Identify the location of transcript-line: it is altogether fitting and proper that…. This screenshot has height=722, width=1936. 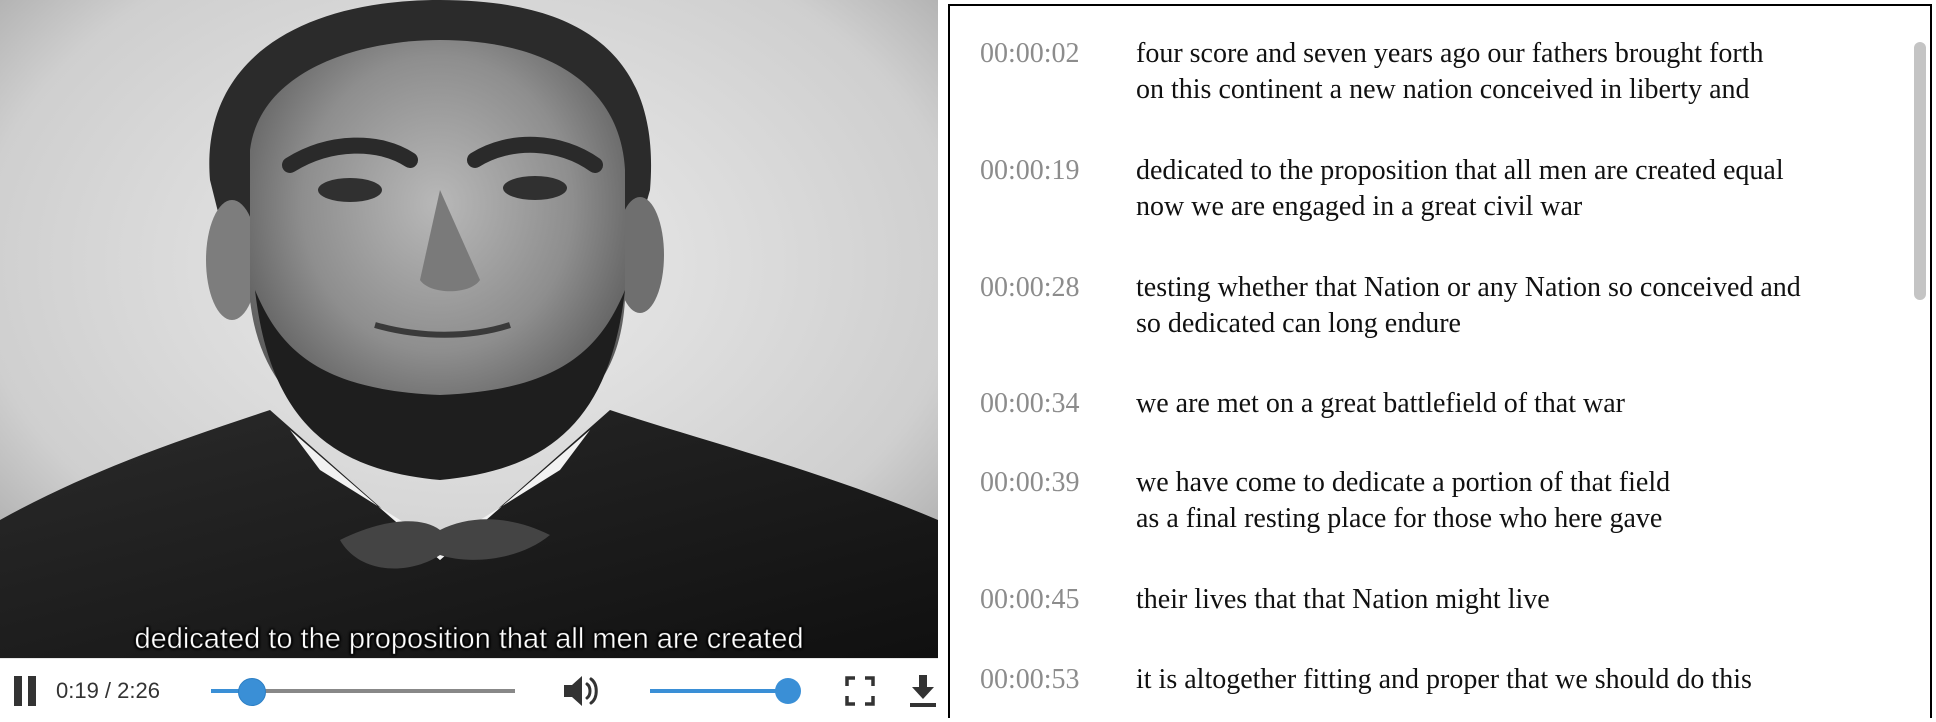
(1444, 679).